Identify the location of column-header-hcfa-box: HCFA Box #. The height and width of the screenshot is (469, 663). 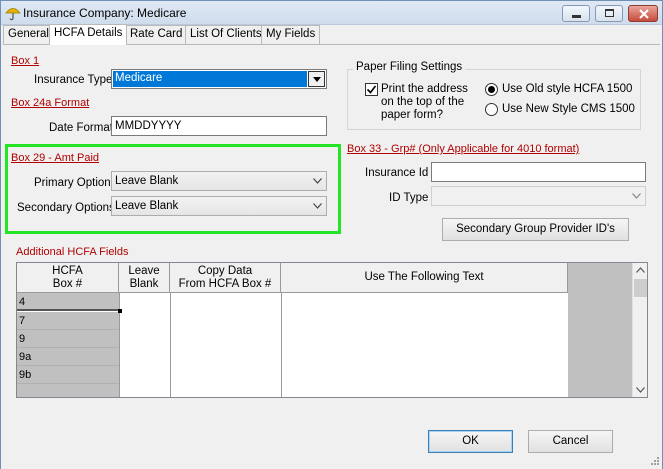
(68, 278).